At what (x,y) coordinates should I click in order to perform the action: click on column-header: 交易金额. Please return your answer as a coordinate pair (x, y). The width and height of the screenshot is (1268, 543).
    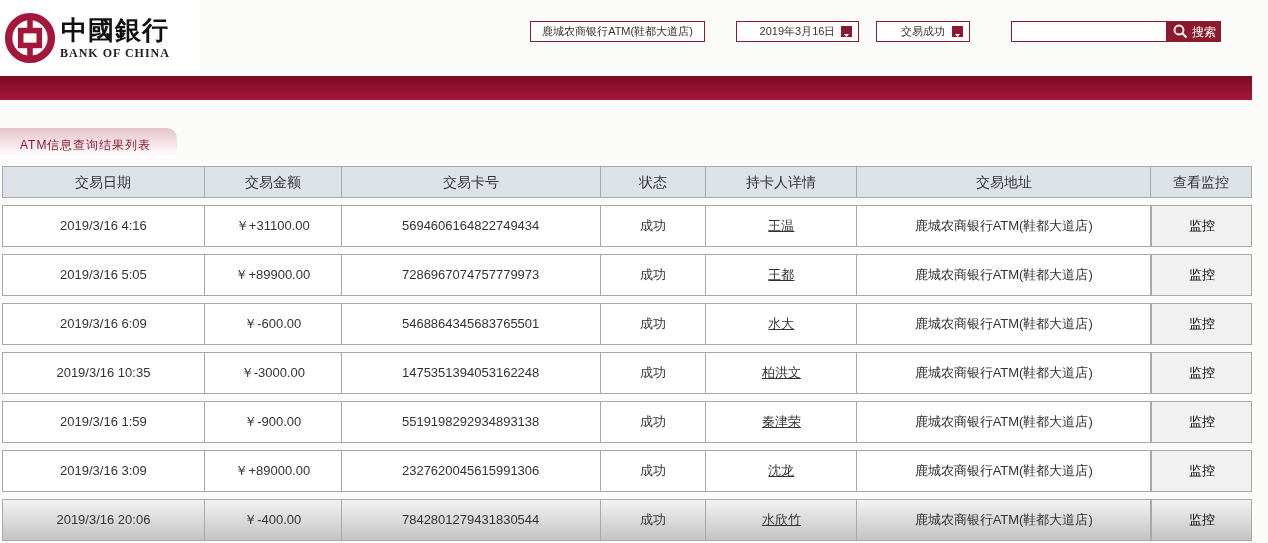
    Looking at the image, I should click on (273, 182).